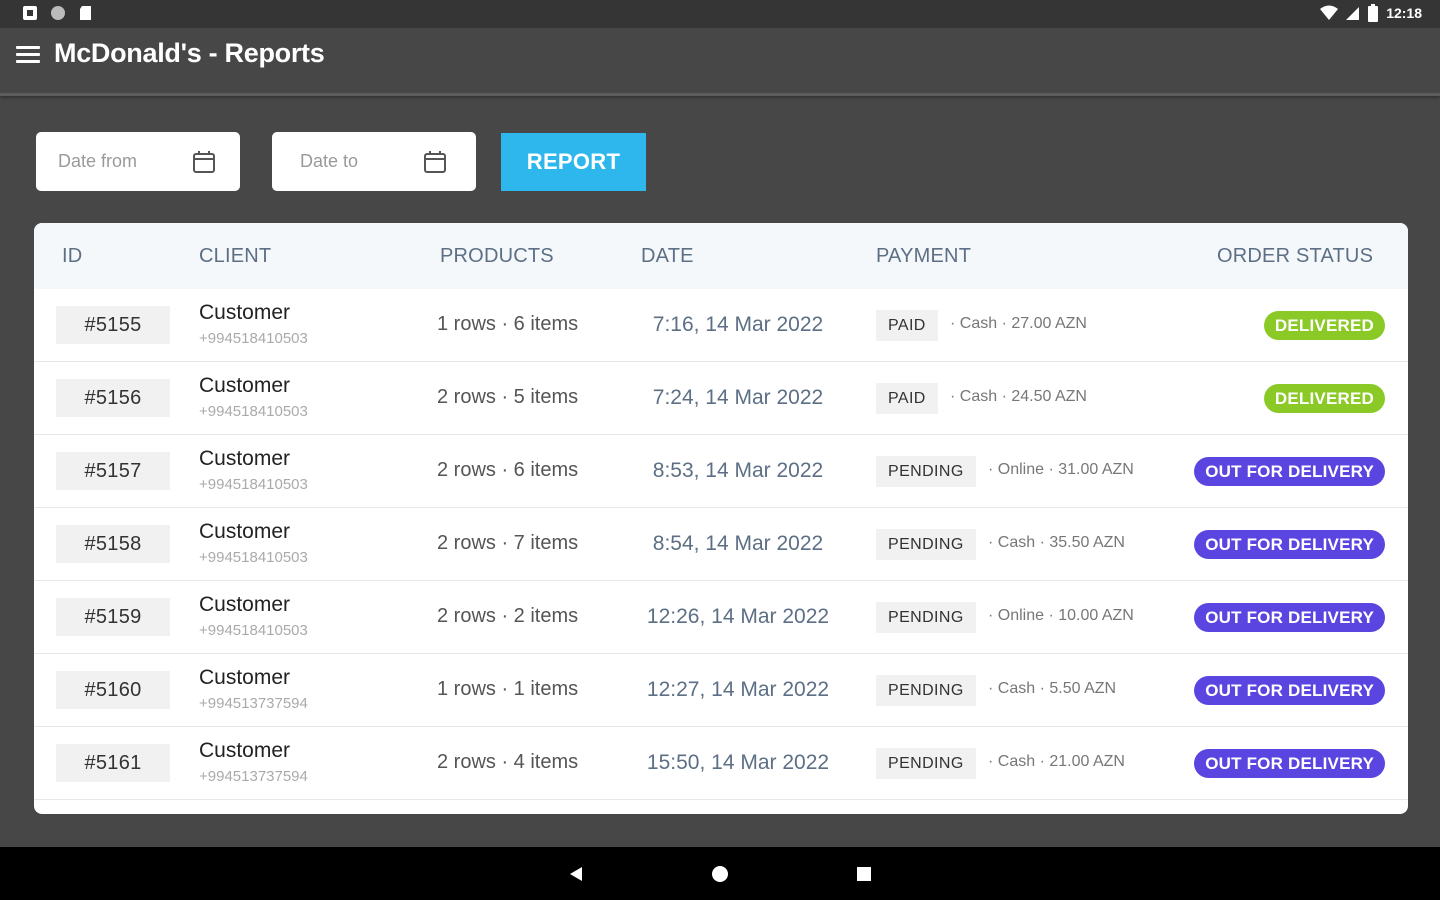 This screenshot has height=900, width=1440. I want to click on products-summary: 2 rows · 7 items, so click(508, 543).